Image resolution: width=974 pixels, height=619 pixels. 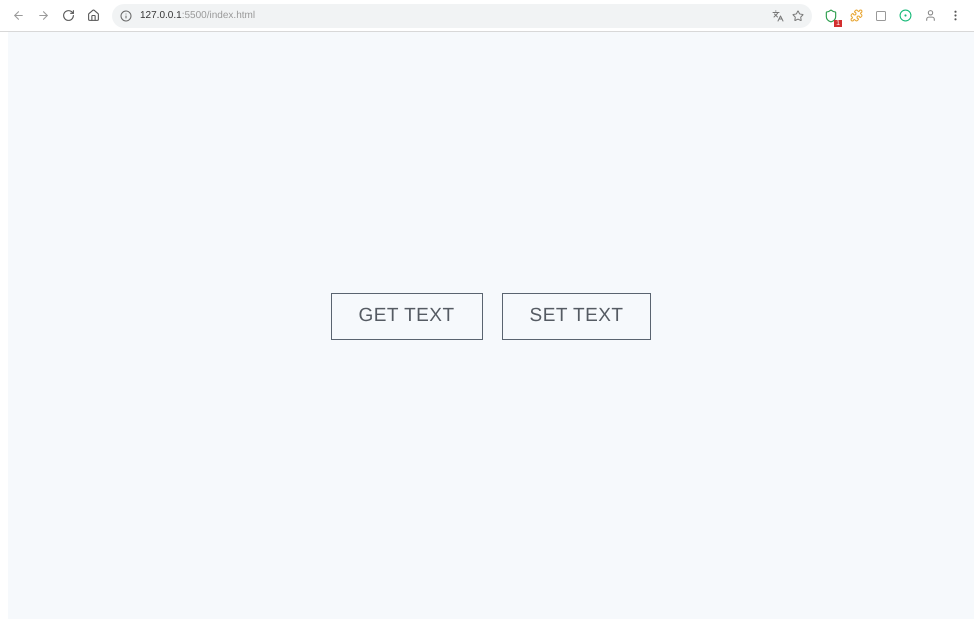 I want to click on translate-icon, so click(x=778, y=16).